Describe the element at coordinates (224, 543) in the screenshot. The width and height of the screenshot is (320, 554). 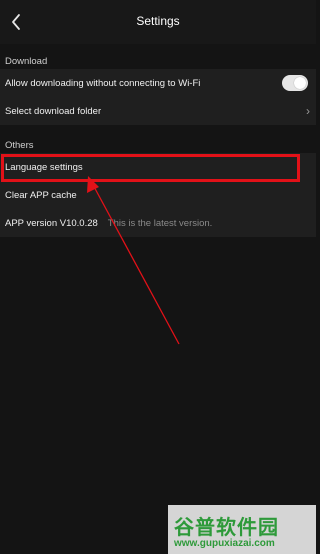
I see `watermark-url: www.gupuxiazai.com` at that location.